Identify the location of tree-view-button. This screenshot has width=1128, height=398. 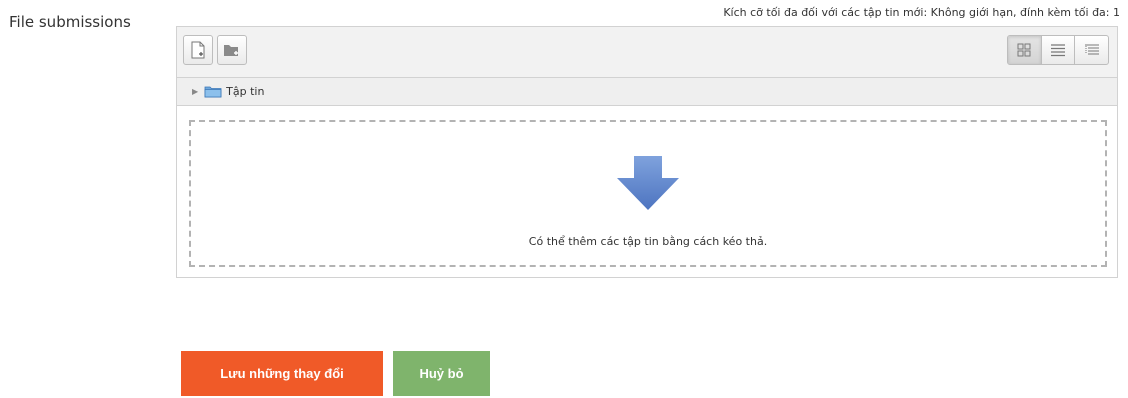
(1091, 50).